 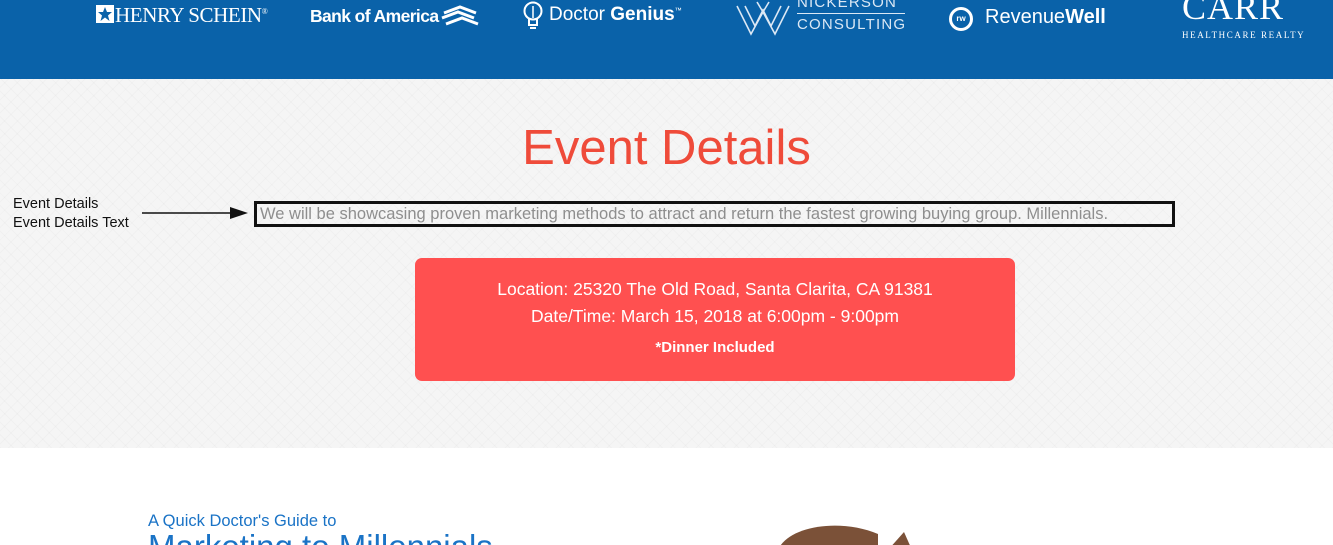 I want to click on revenuewell-name-part2: Well, so click(x=1085, y=17).